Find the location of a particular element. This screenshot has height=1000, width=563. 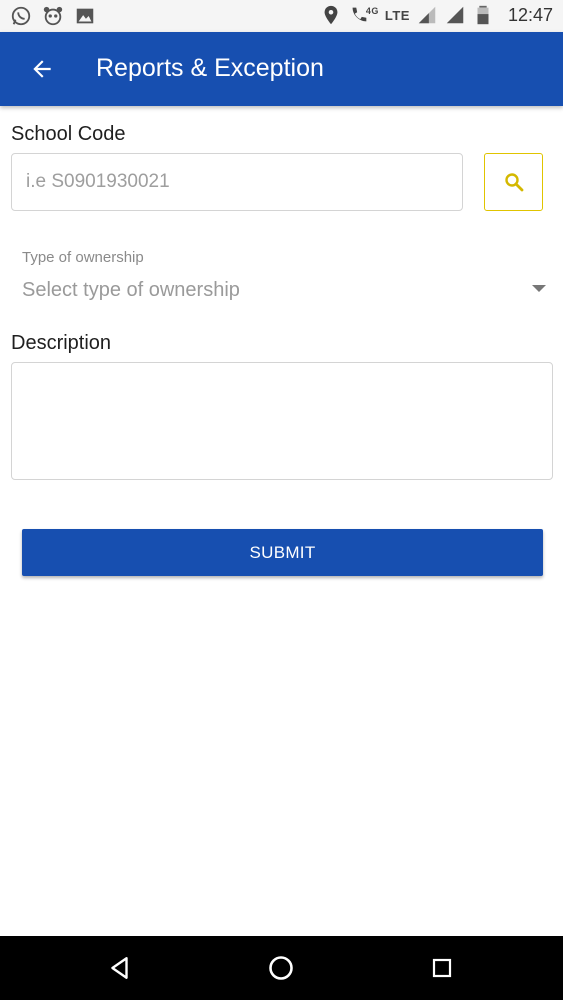

image-icon is located at coordinates (85, 16).